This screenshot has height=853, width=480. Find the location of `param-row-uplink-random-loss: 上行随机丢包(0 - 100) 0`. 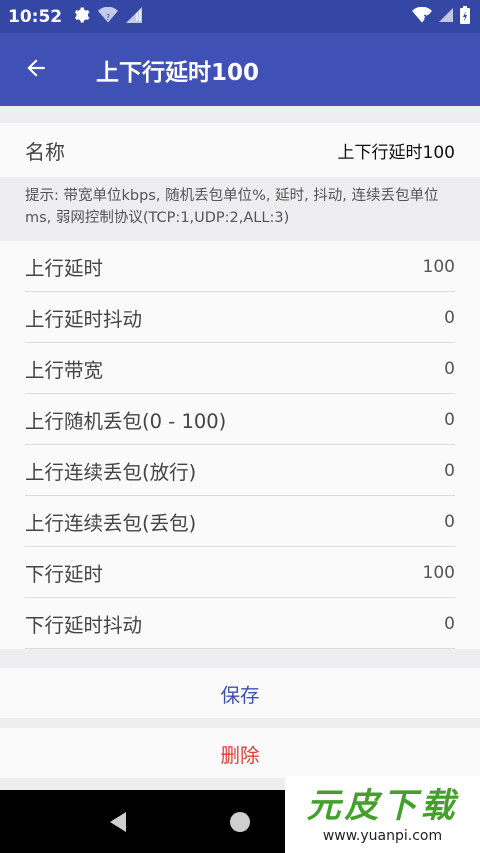

param-row-uplink-random-loss: 上行随机丢包(0 - 100) 0 is located at coordinates (240, 419).